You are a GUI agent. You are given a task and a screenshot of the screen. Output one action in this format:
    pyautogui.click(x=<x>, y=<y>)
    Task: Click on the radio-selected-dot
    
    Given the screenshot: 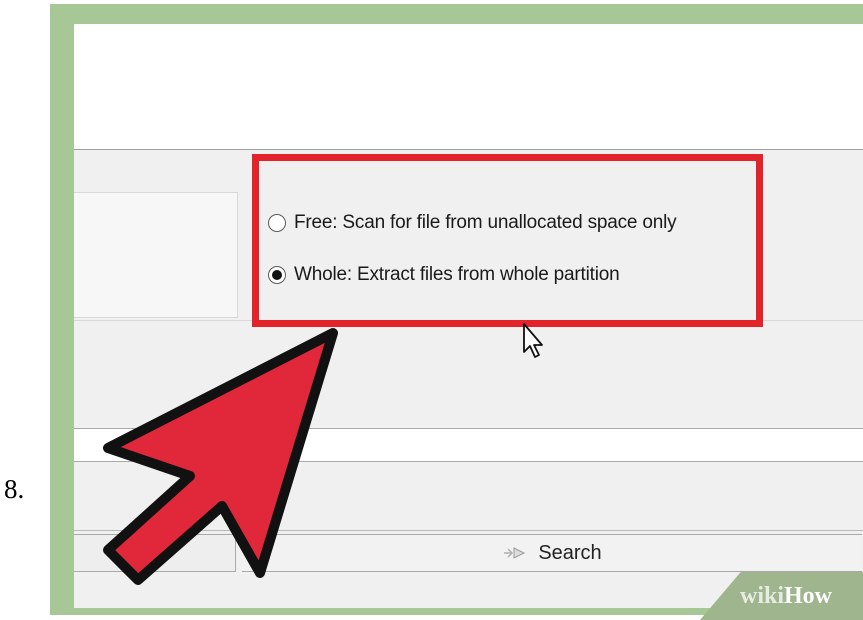 What is the action you would take?
    pyautogui.click(x=277, y=275)
    